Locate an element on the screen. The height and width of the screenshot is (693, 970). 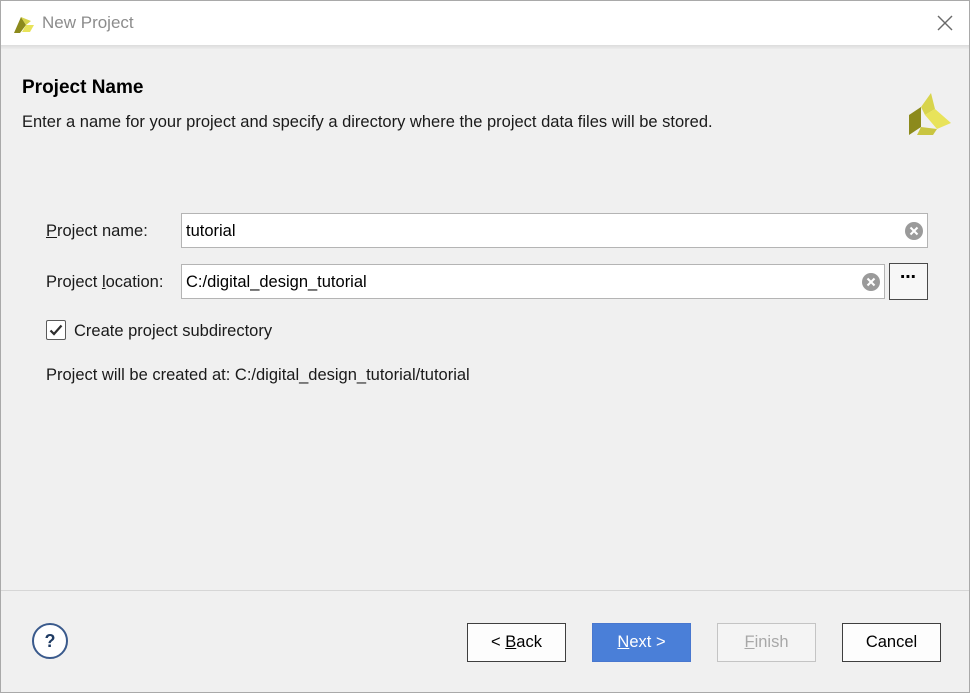
project-location-field: C:/digital_design_tutorial is located at coordinates (533, 281).